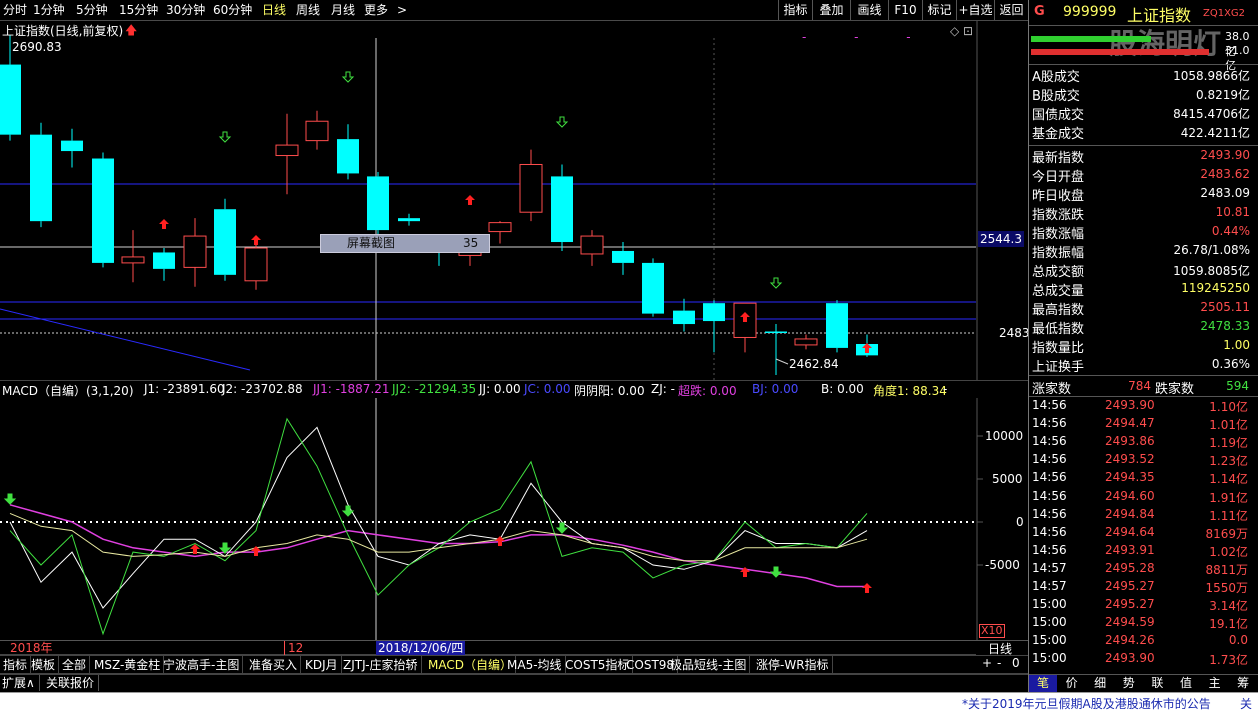 This screenshot has height=711, width=1258. I want to click on macd-readout-6: 阴阴阳: 0.00, so click(609, 391).